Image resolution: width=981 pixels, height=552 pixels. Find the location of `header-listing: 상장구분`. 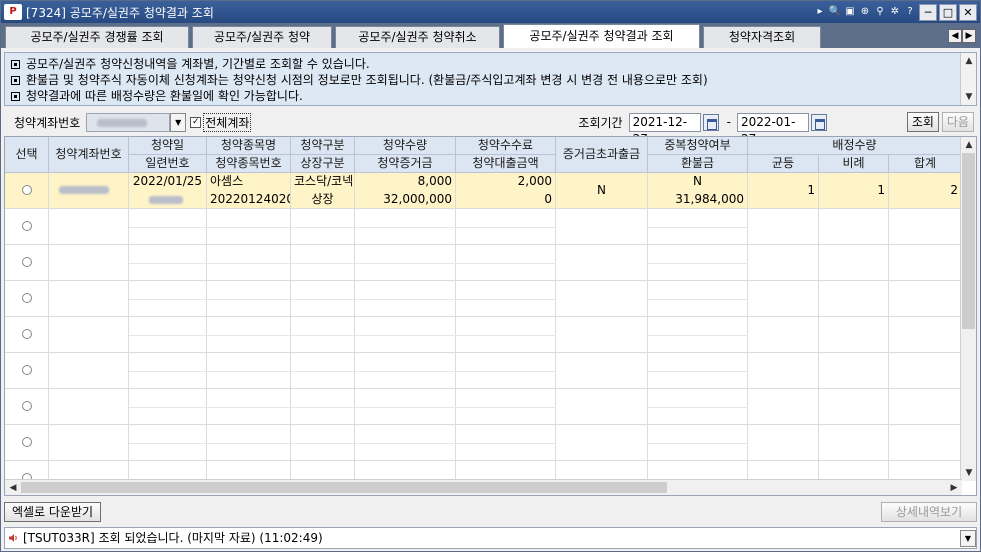

header-listing: 상장구분 is located at coordinates (323, 164).